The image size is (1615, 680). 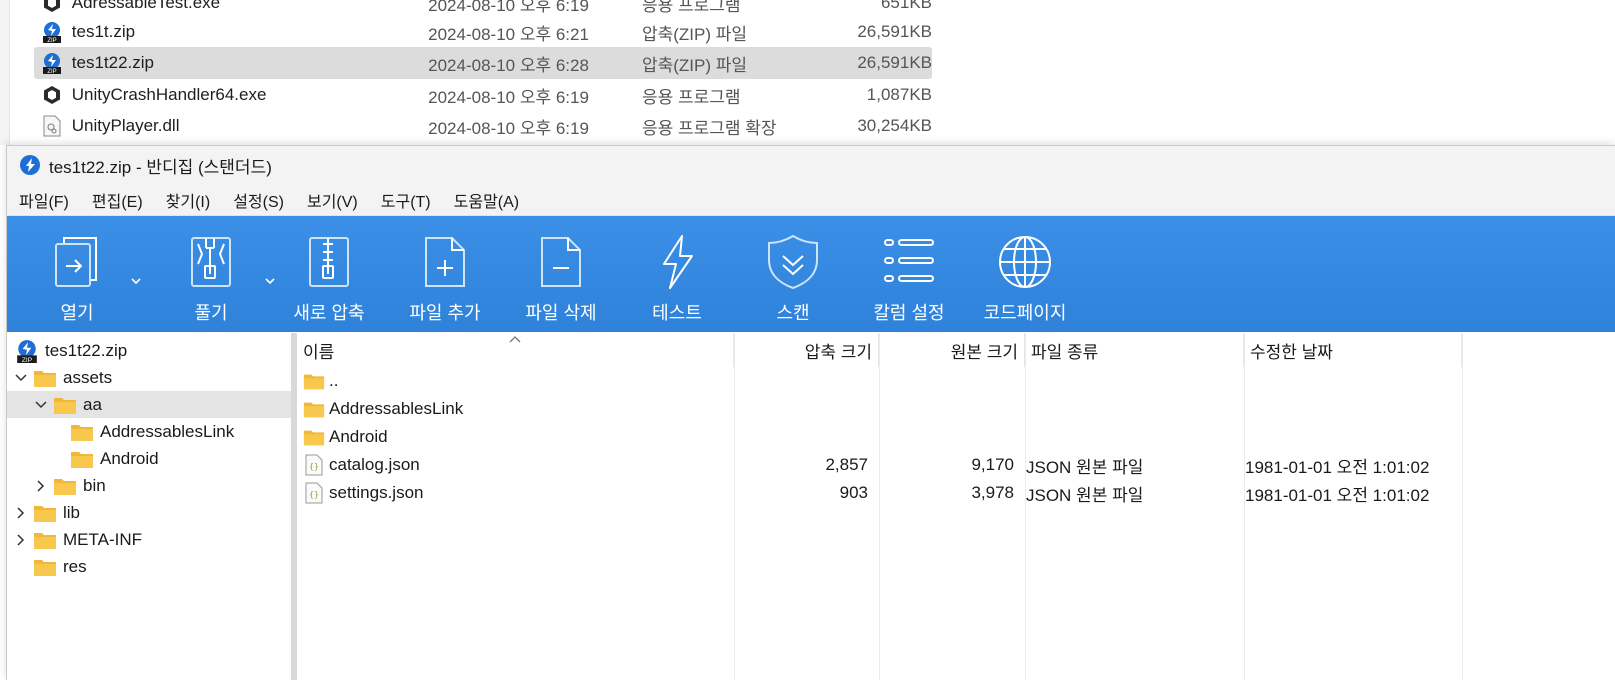 I want to click on menu-settings: 설정(S), so click(x=258, y=200).